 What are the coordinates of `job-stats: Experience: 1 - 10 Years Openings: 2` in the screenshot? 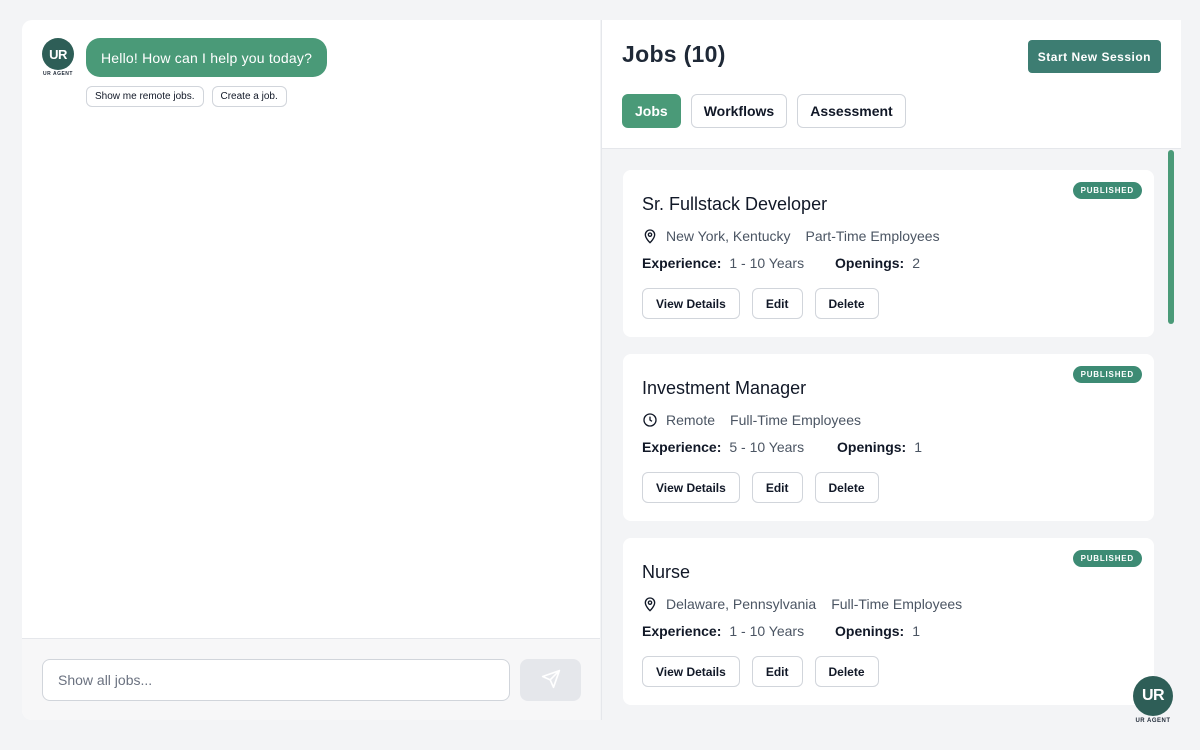 It's located at (781, 263).